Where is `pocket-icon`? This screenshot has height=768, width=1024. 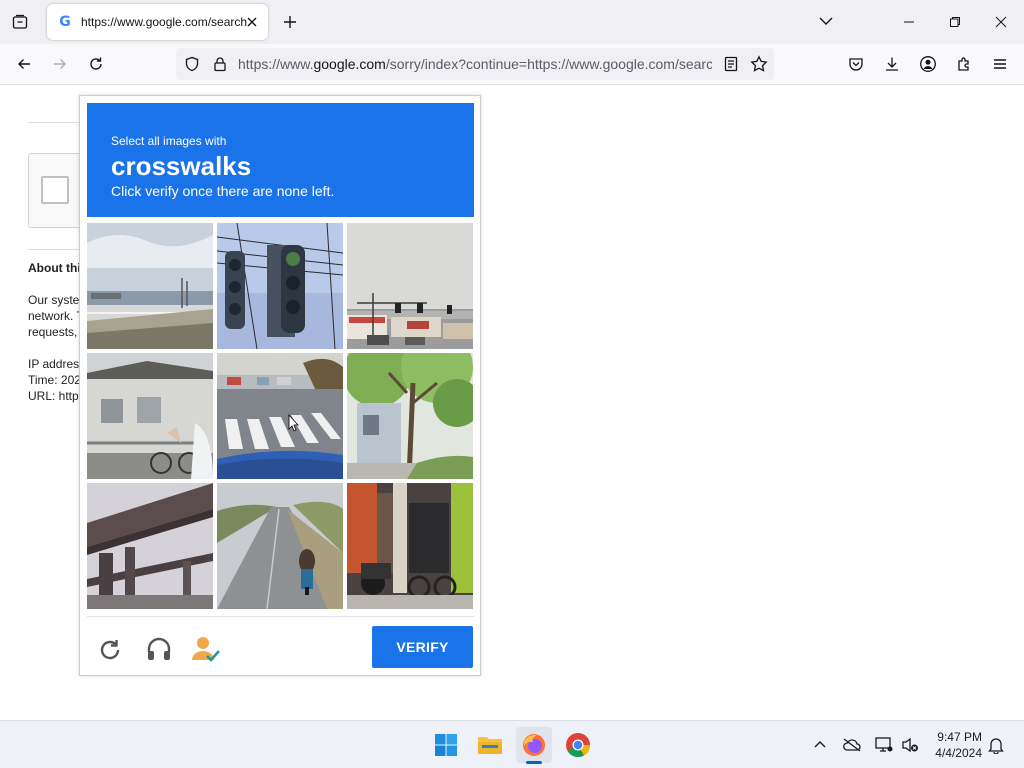
pocket-icon is located at coordinates (856, 64).